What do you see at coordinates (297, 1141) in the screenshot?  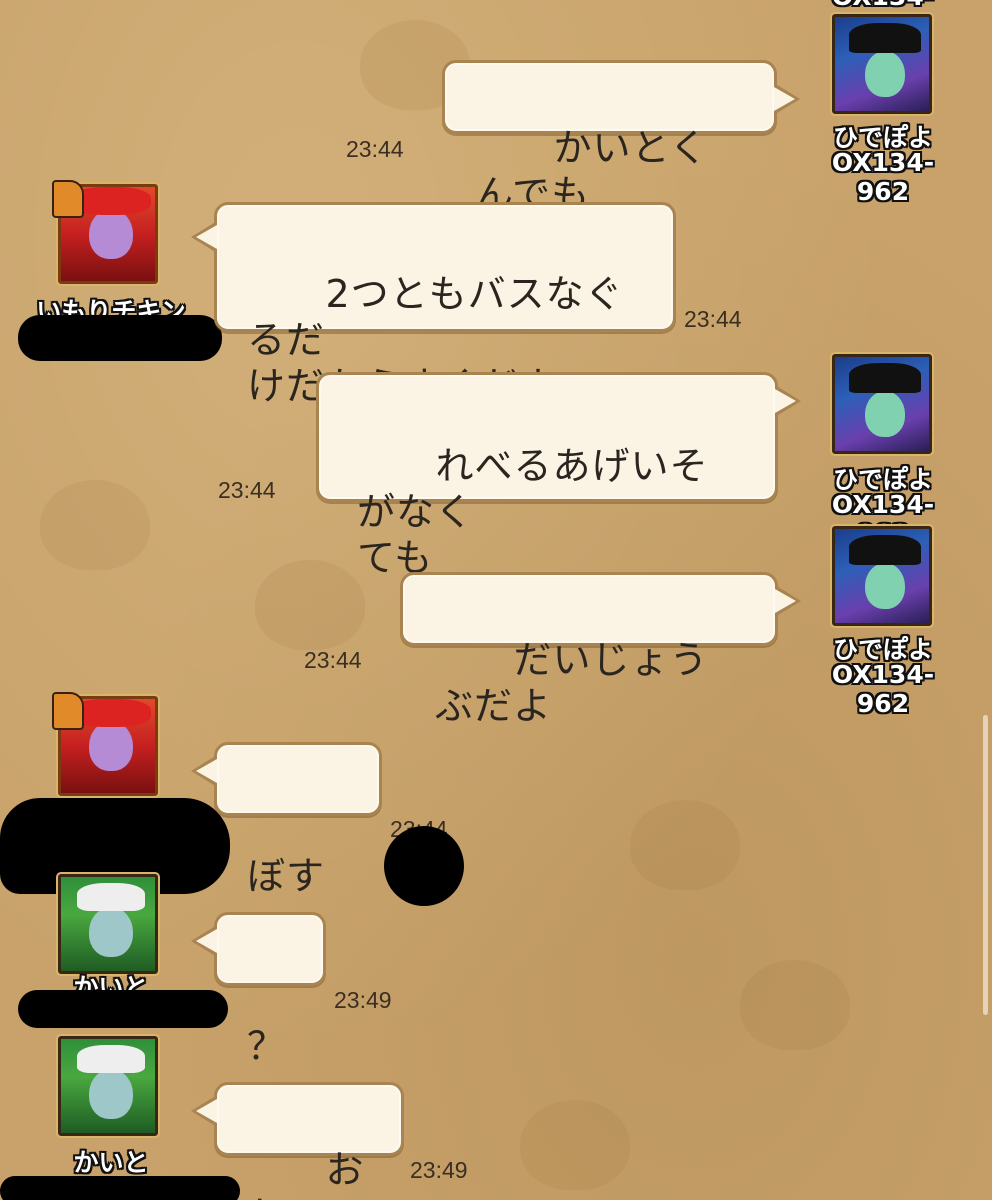 I see `message-bubble: おれ？` at bounding box center [297, 1141].